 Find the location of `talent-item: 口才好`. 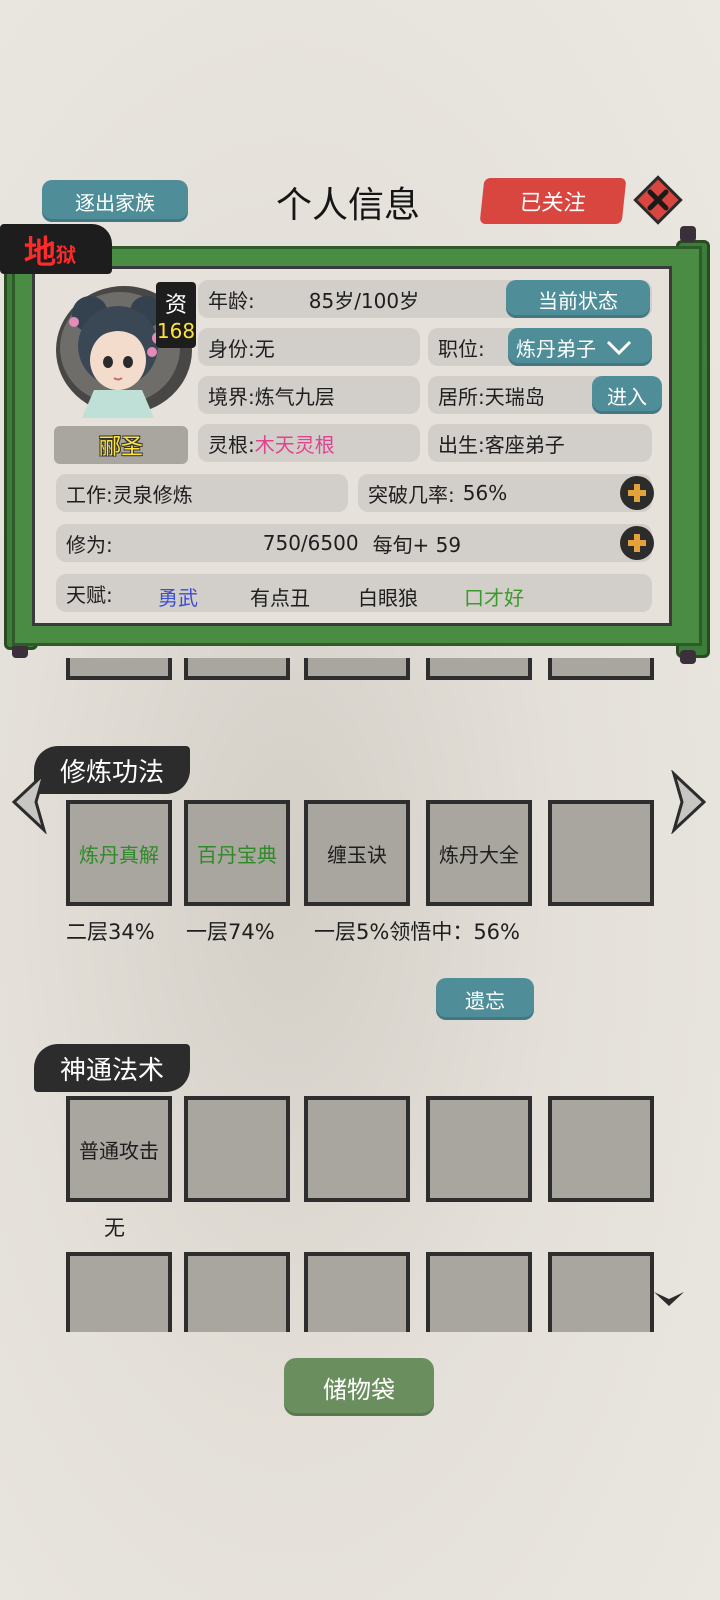

talent-item: 口才好 is located at coordinates (494, 596).